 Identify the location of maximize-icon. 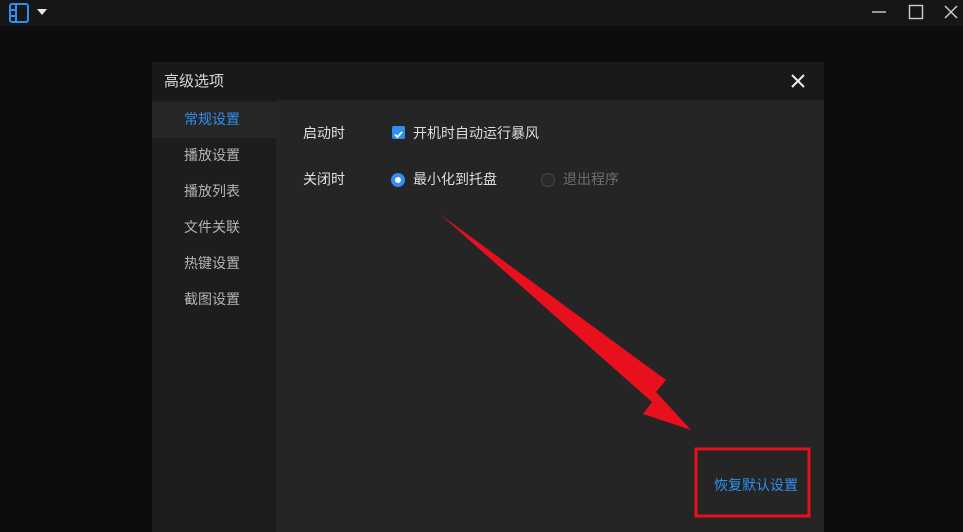
(916, 12).